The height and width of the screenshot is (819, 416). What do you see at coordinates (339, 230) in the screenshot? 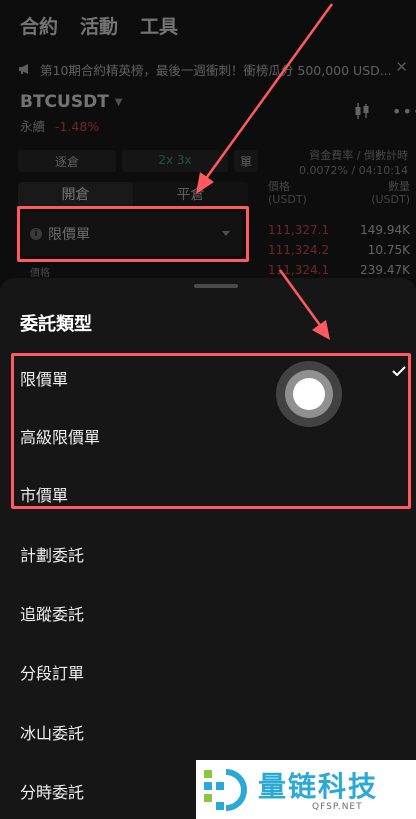
I see `orderbook-row: 111,327.1 149.94K` at bounding box center [339, 230].